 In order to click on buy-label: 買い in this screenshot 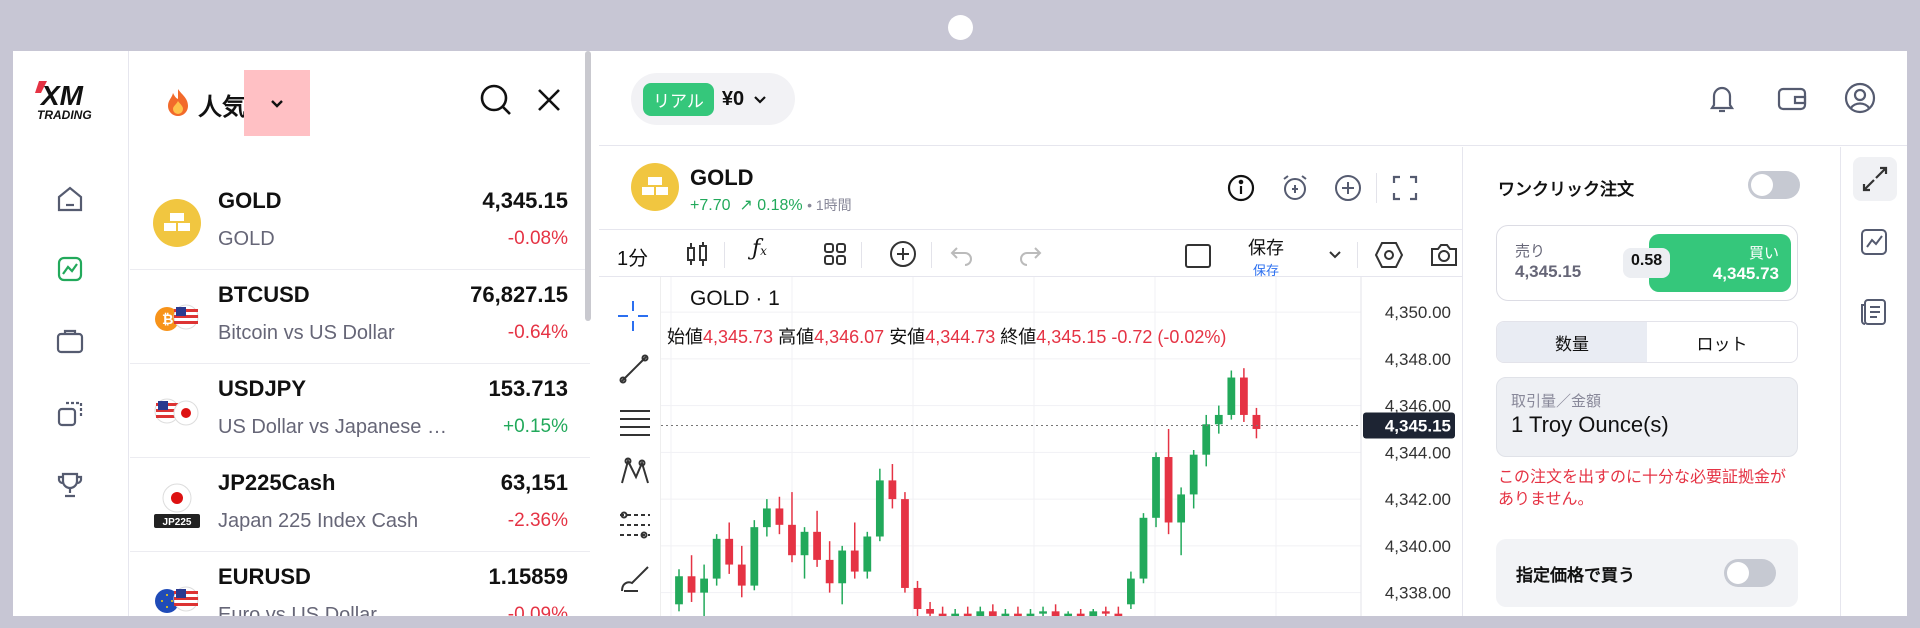, I will do `click(1763, 253)`.